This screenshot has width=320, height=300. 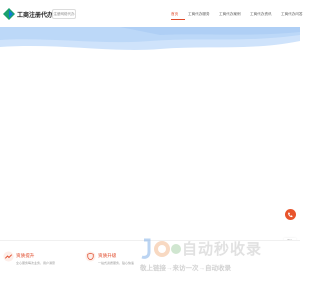 I want to click on feature-desc: 全心服务每次业务，用户满意, so click(x=36, y=263).